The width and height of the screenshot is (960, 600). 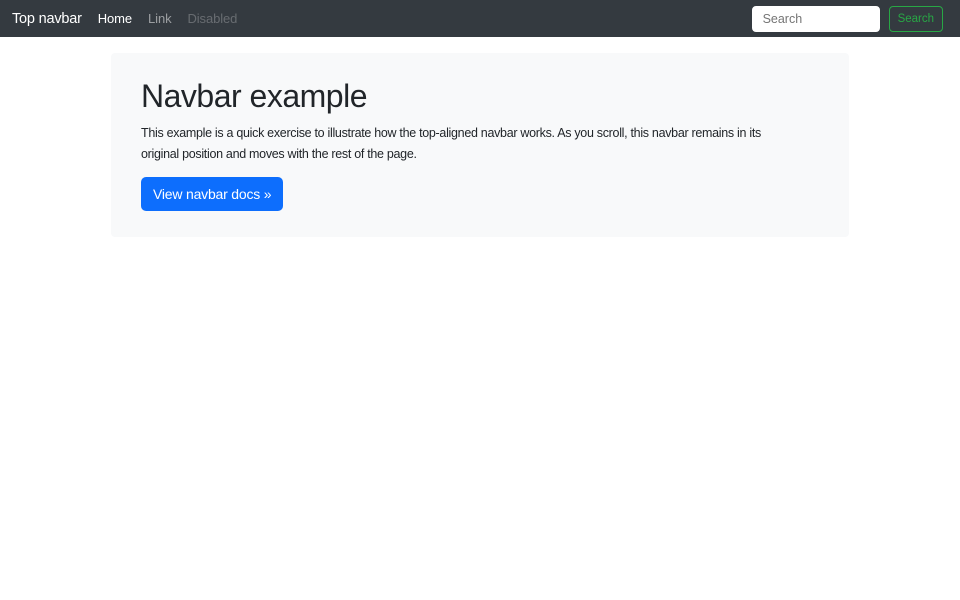 I want to click on search-form: Search, so click(x=847, y=18).